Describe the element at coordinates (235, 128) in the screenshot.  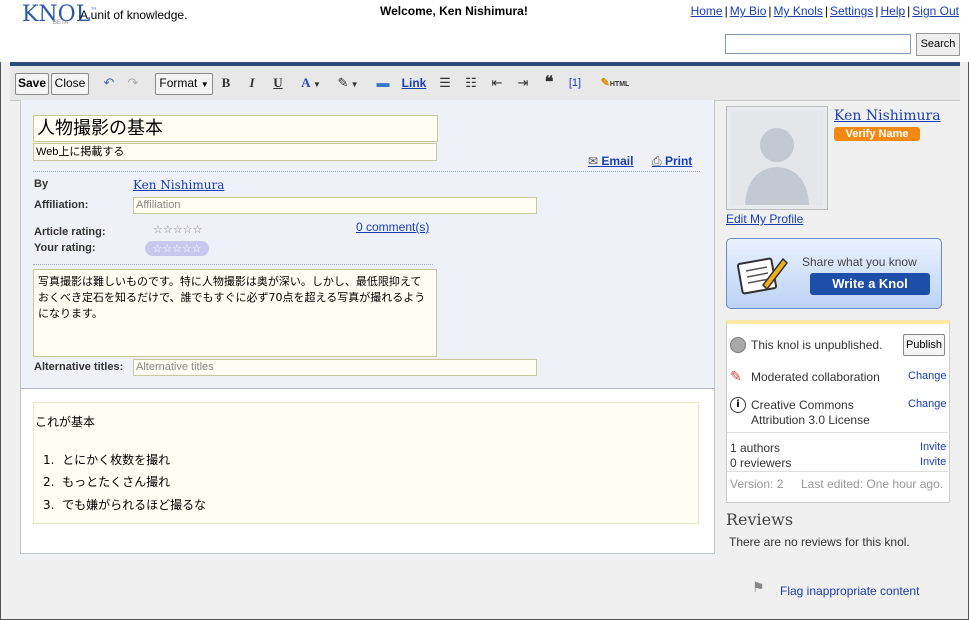
I see `title-field: 人物撮影の基本` at that location.